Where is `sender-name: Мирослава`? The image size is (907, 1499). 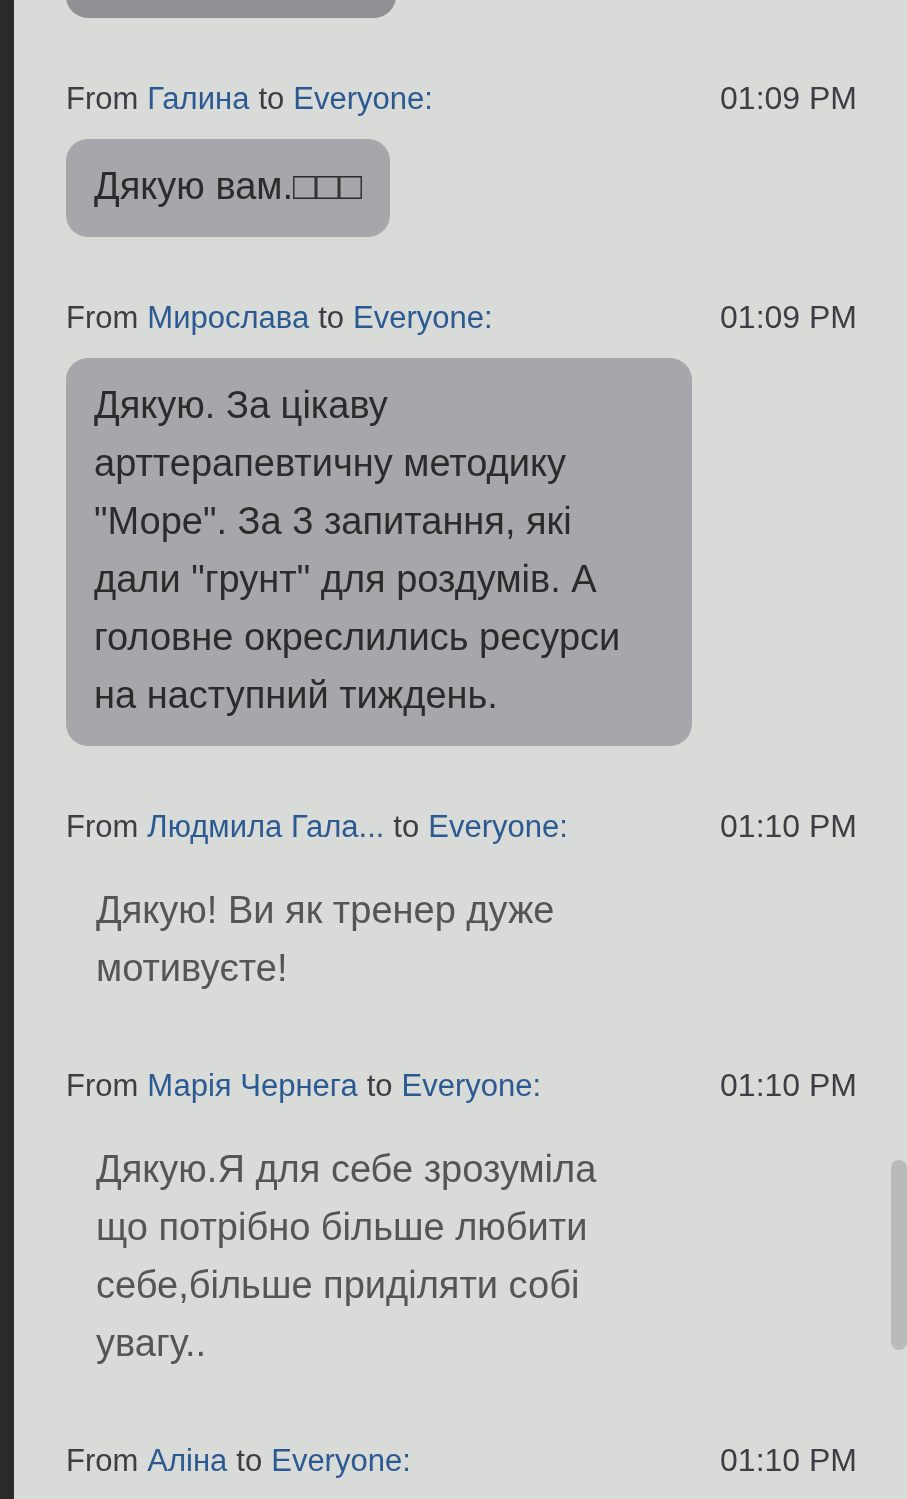
sender-name: Мирослава is located at coordinates (228, 318).